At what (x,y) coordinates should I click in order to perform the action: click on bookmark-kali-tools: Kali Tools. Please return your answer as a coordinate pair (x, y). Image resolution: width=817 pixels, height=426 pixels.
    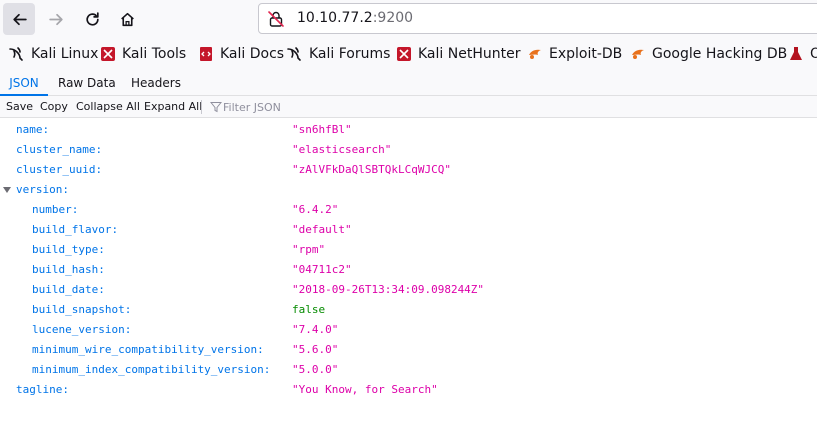
    Looking at the image, I should click on (143, 54).